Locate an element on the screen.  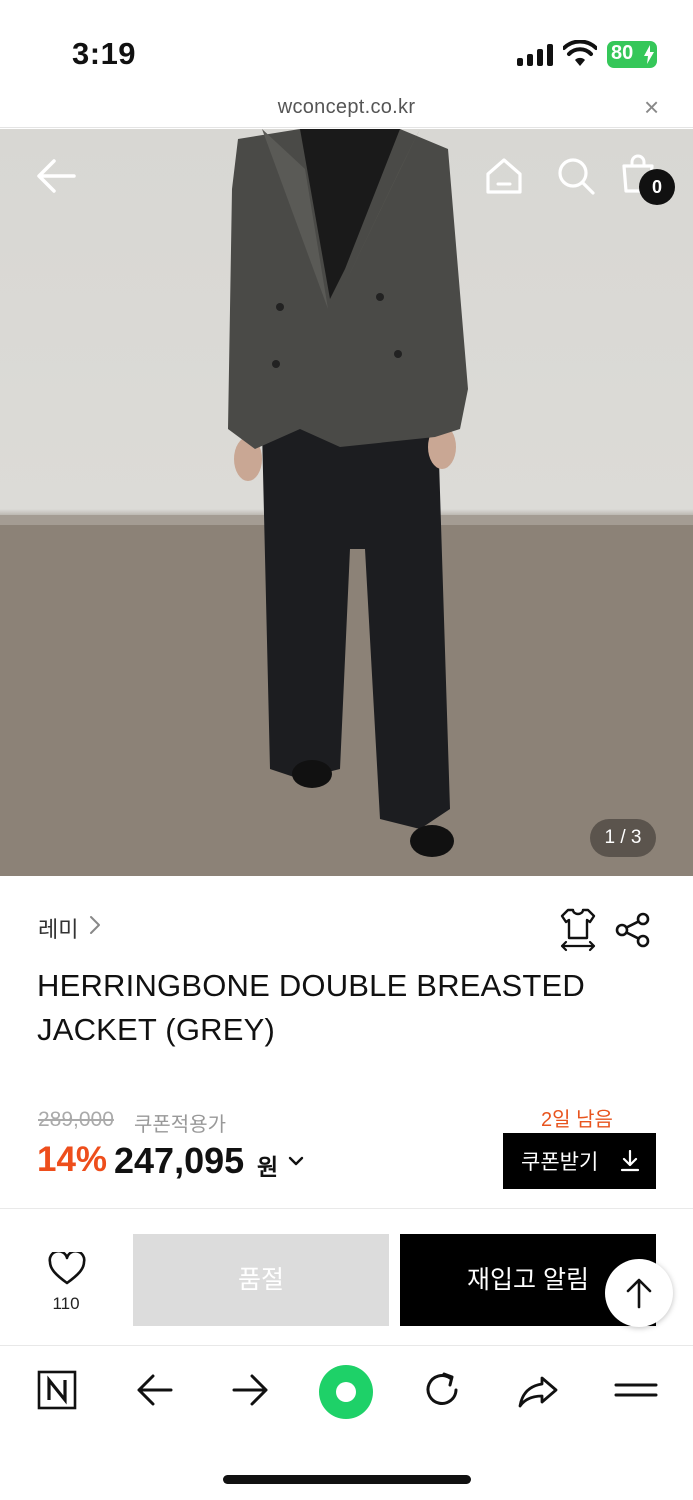
coupon-download-button: 쿠폰받기 is located at coordinates (579, 1161).